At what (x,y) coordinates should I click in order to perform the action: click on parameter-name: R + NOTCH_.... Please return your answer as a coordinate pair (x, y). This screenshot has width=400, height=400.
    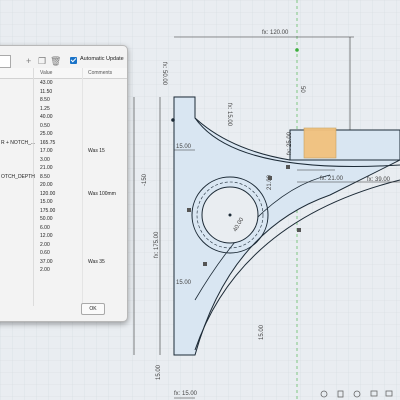
    Looking at the image, I should click on (18, 143).